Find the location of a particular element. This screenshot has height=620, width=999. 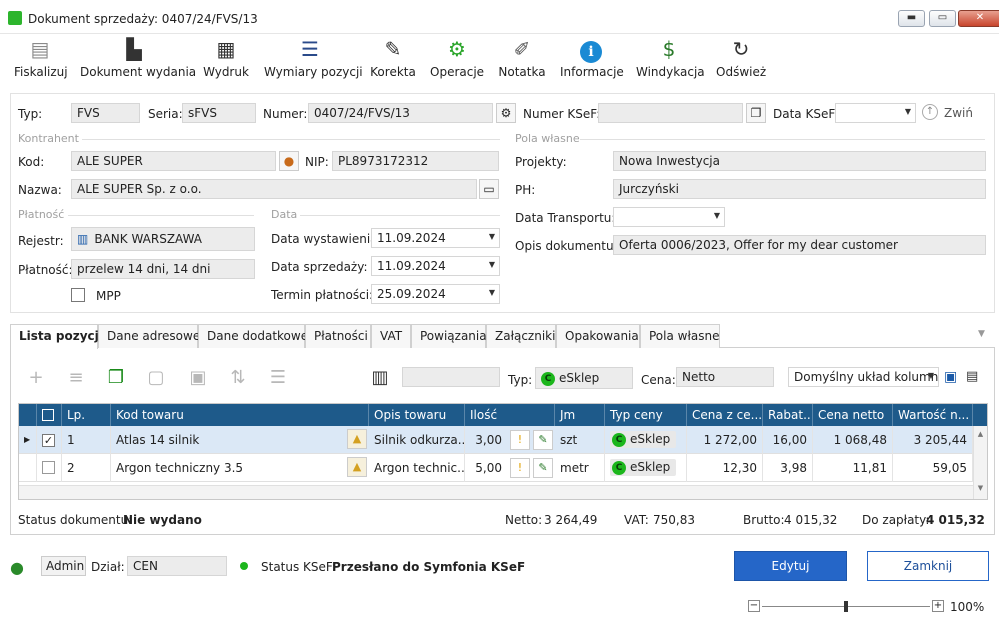

numer-ksef-field is located at coordinates (670, 113).